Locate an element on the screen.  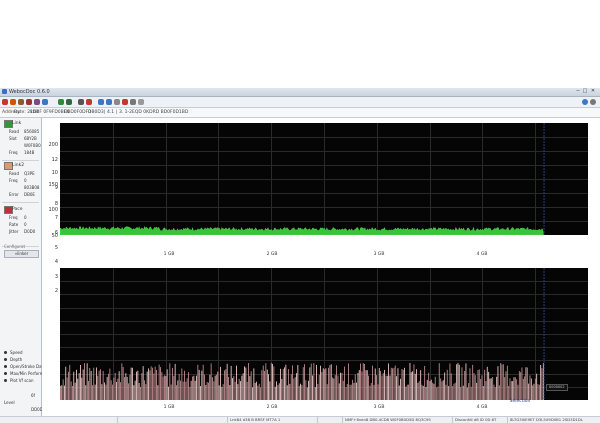
marker-label: Selection is located at coordinates (520, 401).